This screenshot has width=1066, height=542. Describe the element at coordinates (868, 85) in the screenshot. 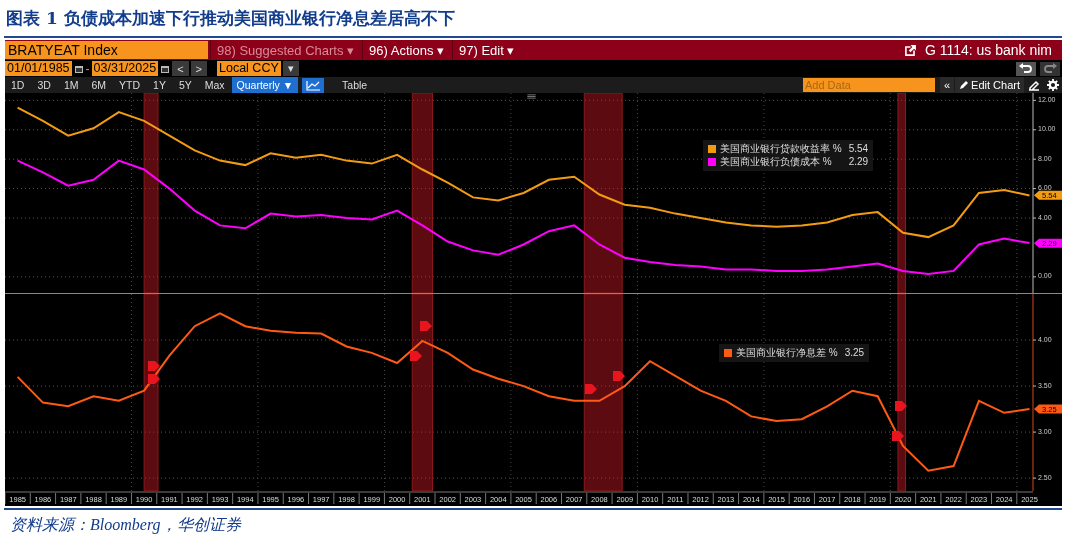

I see `add-data-field: Add Data` at that location.